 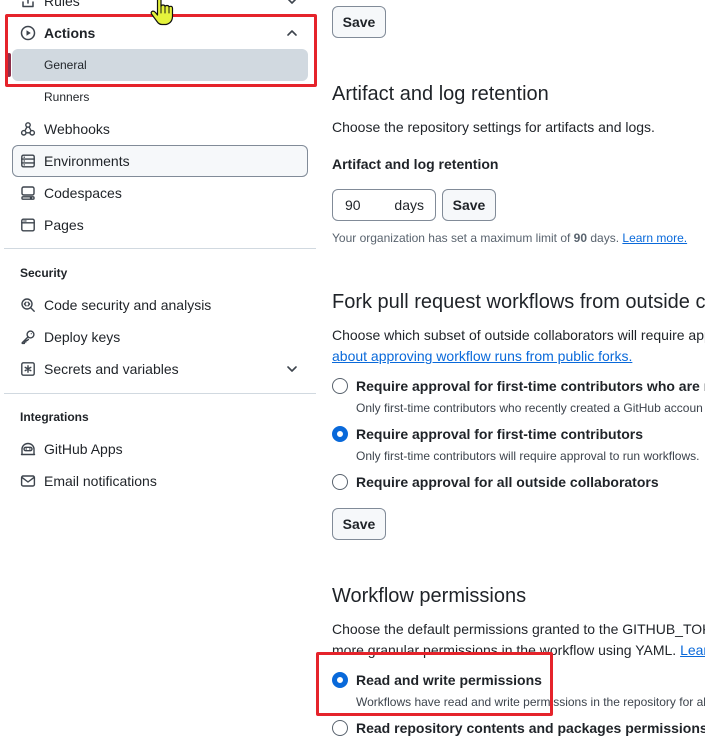 What do you see at coordinates (292, 33) in the screenshot?
I see `chevron-up-icon` at bounding box center [292, 33].